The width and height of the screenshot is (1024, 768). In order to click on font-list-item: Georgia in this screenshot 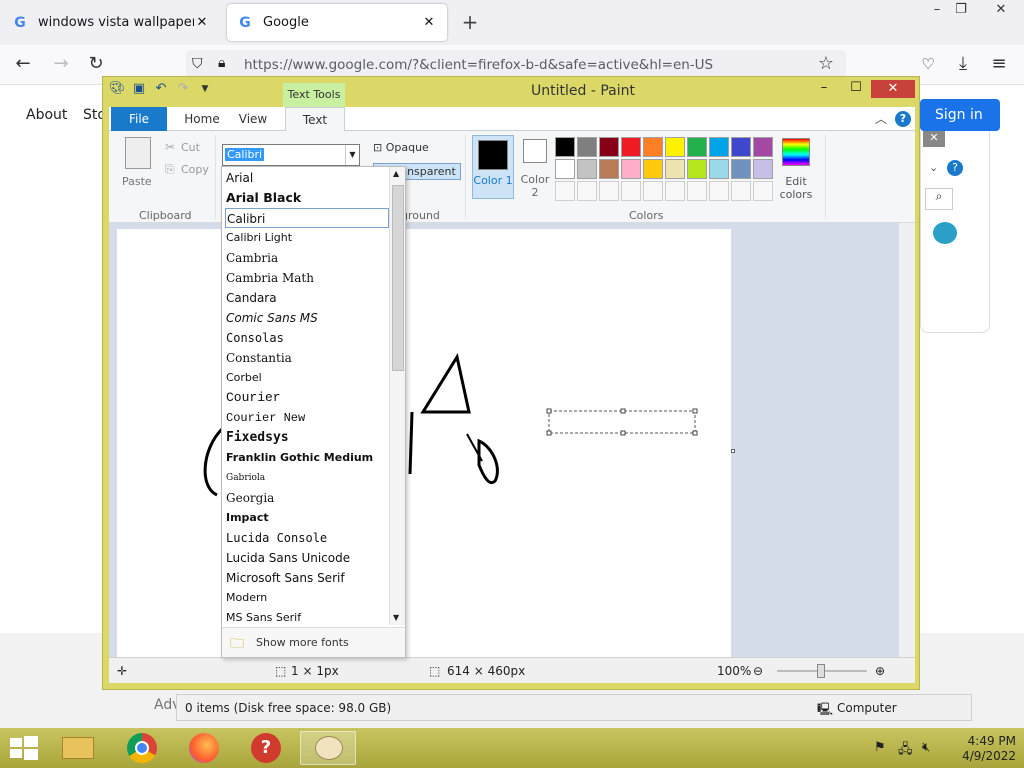, I will do `click(307, 498)`.